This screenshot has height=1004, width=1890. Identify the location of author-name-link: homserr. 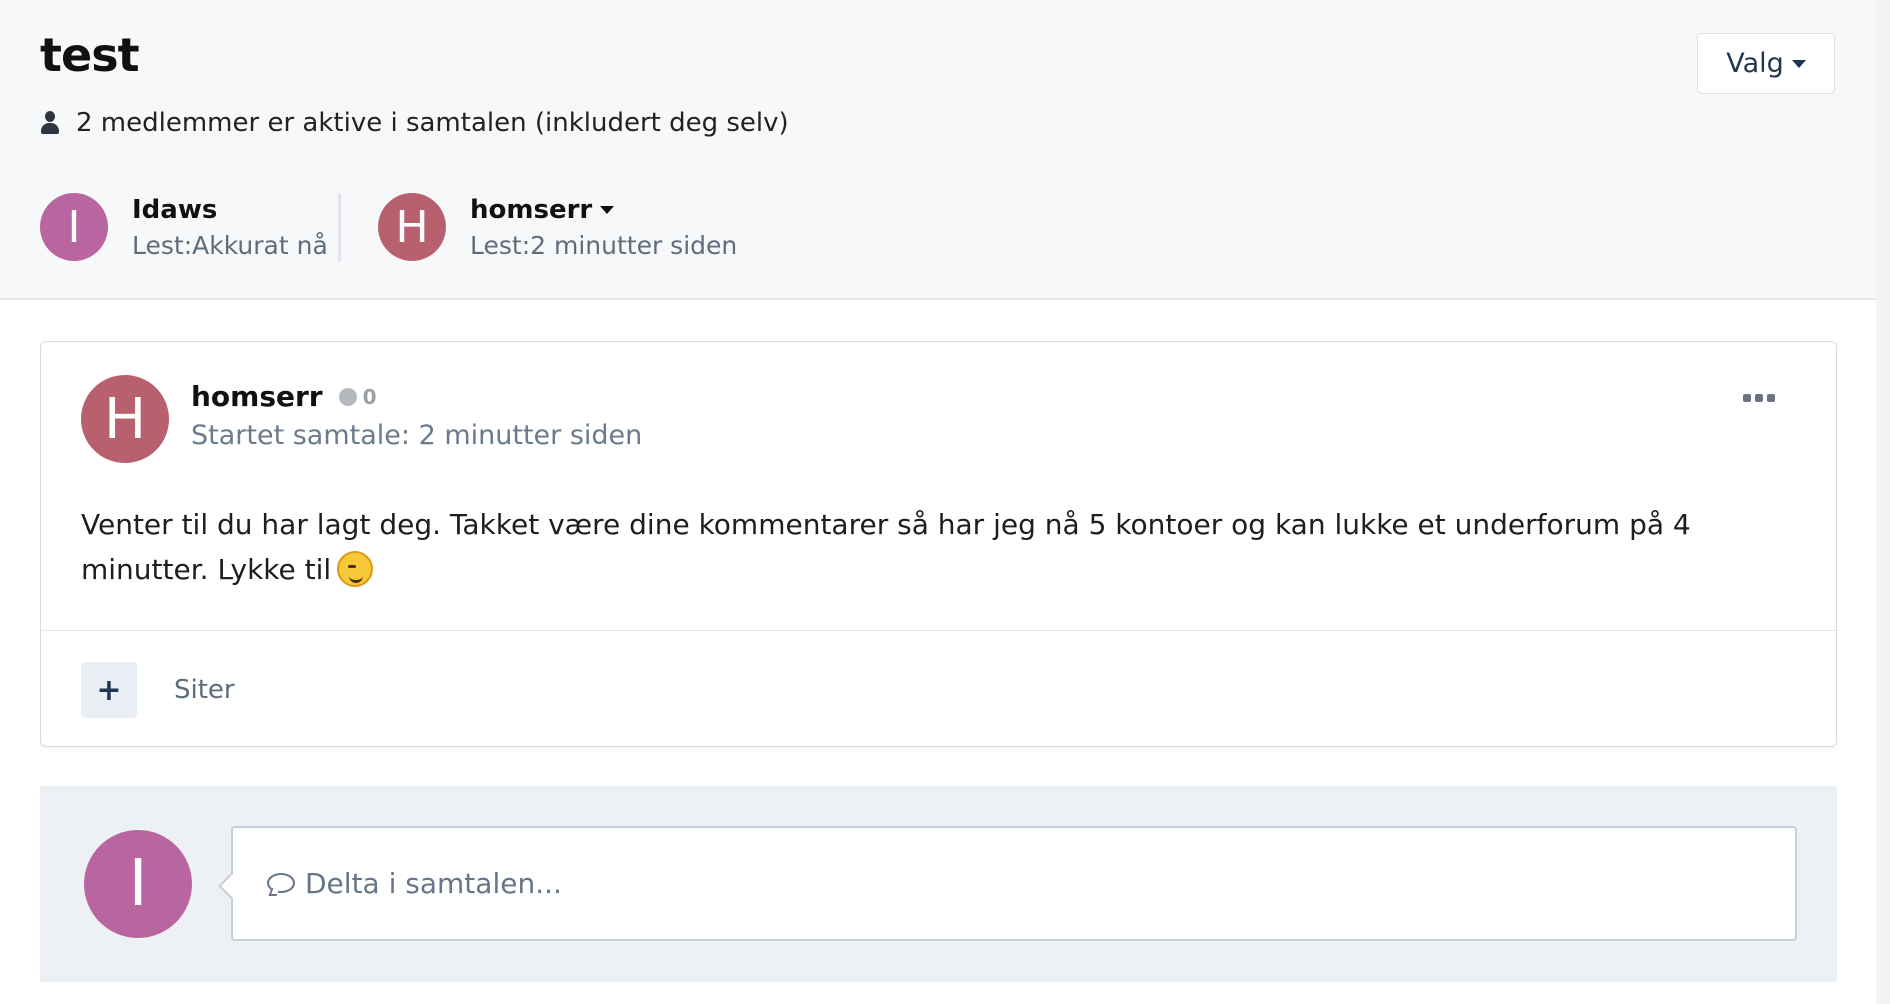
(257, 396).